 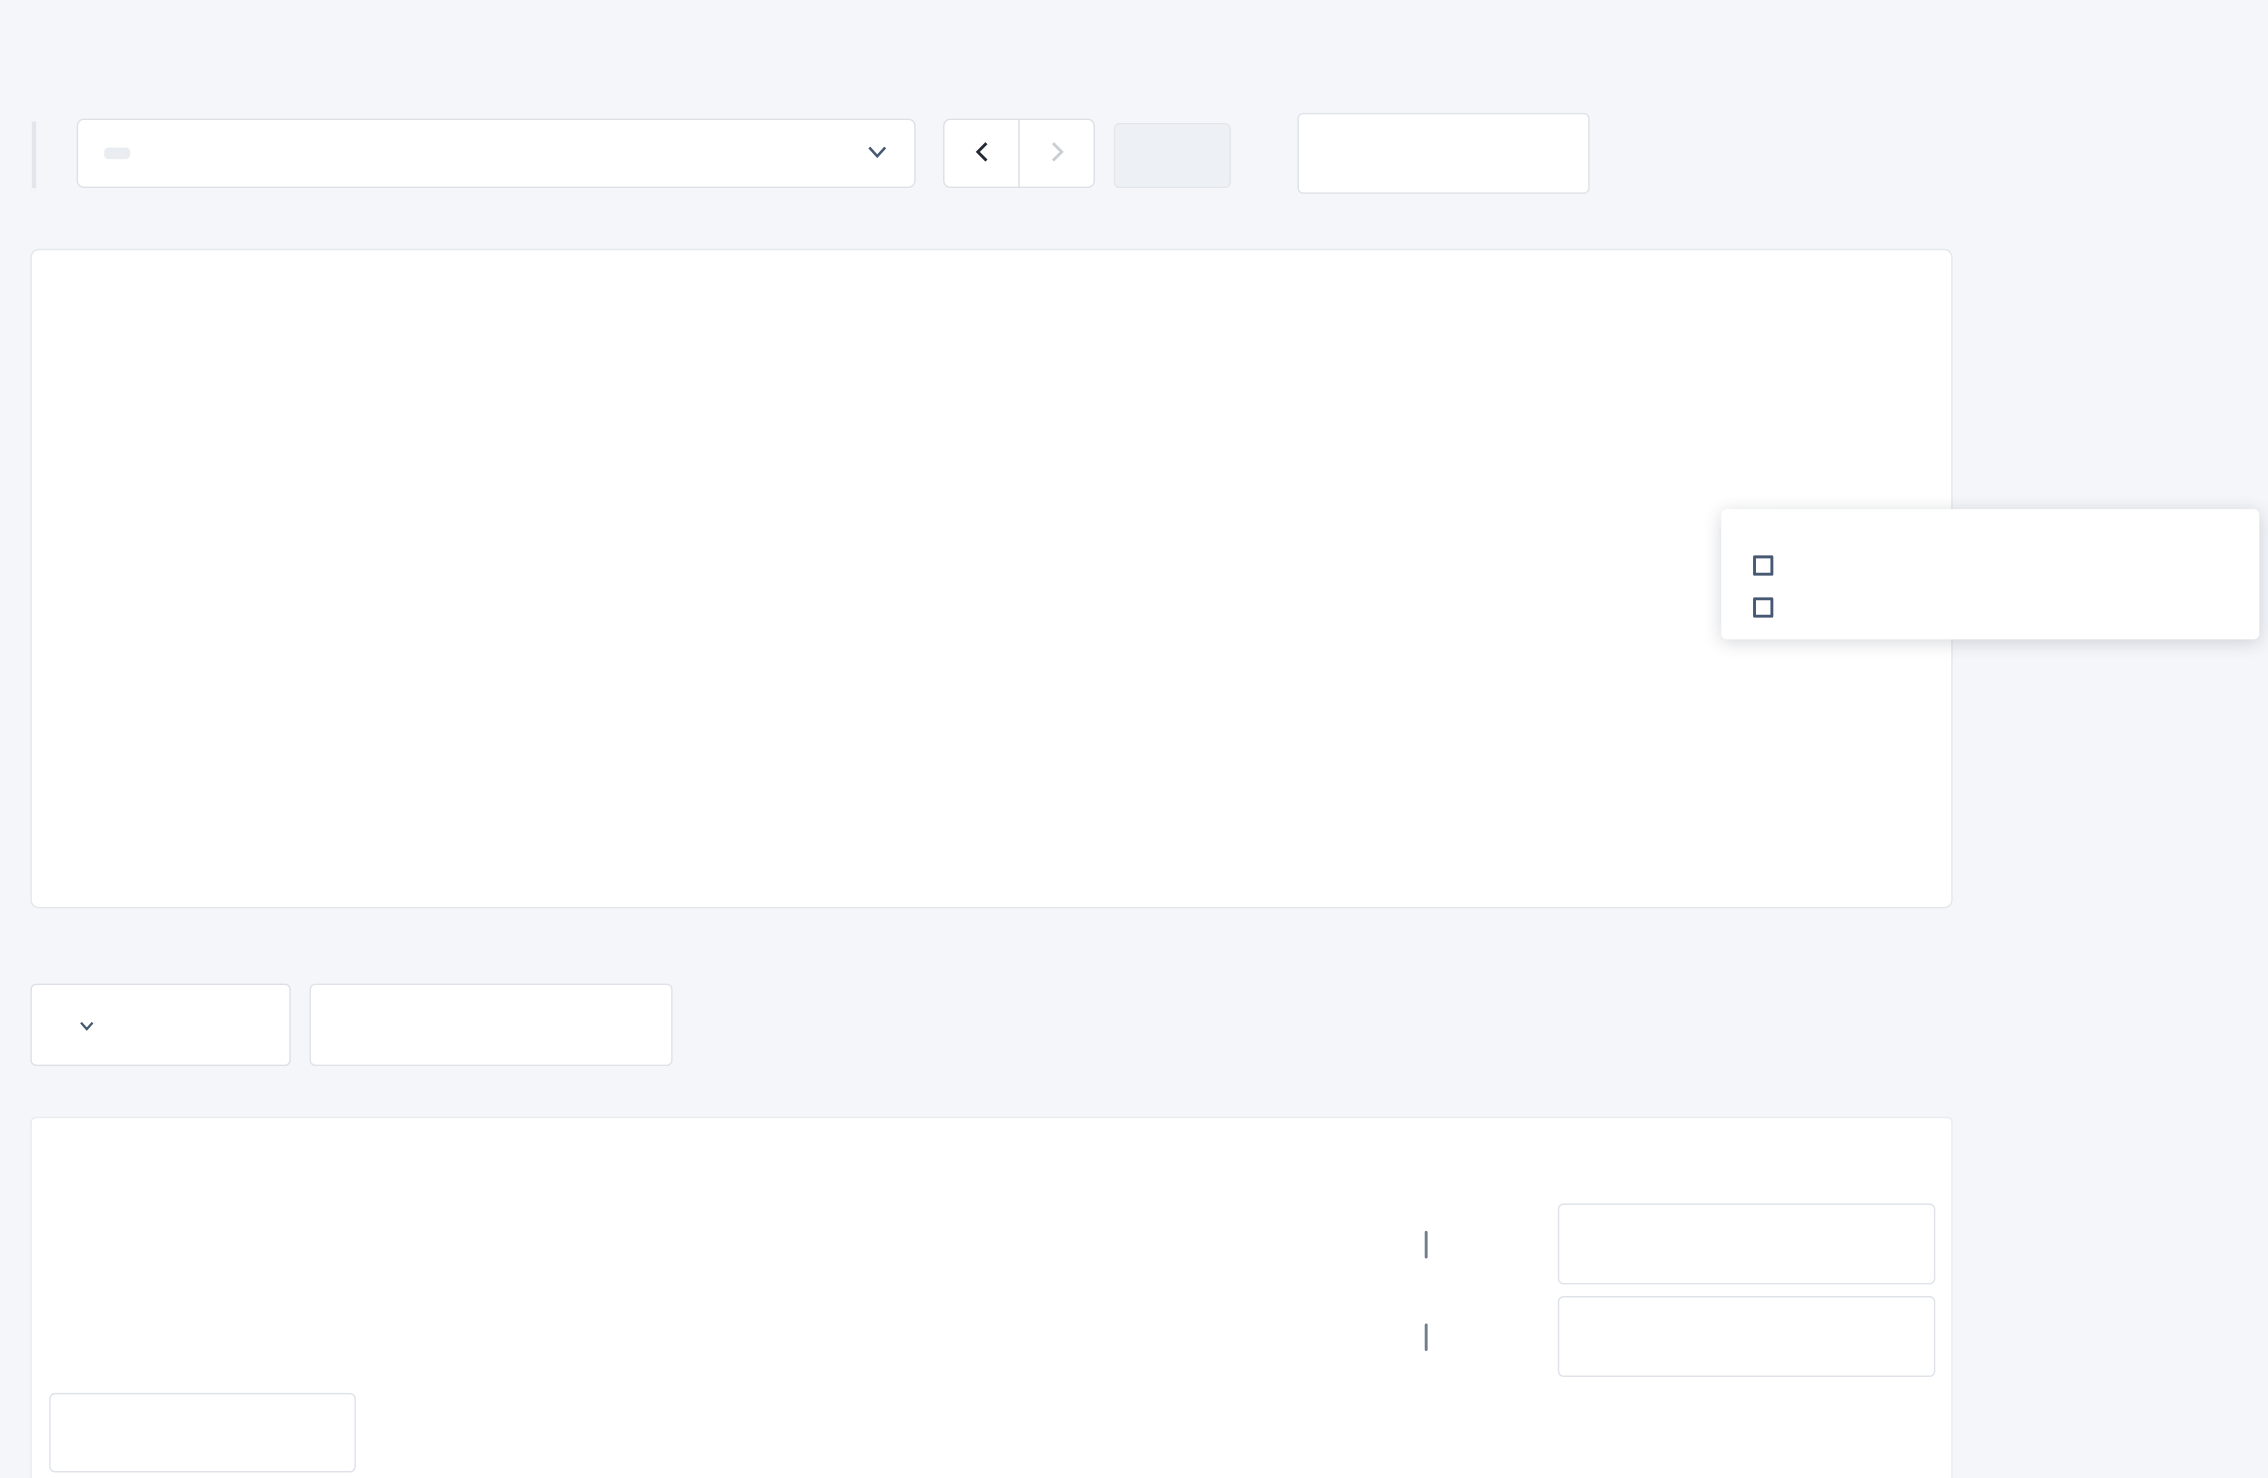 I want to click on add-metric-button, so click(x=202, y=1432).